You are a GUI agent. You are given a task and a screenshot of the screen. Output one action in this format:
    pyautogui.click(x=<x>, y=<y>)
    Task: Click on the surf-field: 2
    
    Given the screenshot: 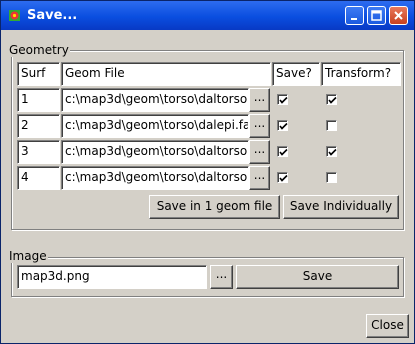 What is the action you would take?
    pyautogui.click(x=38, y=126)
    